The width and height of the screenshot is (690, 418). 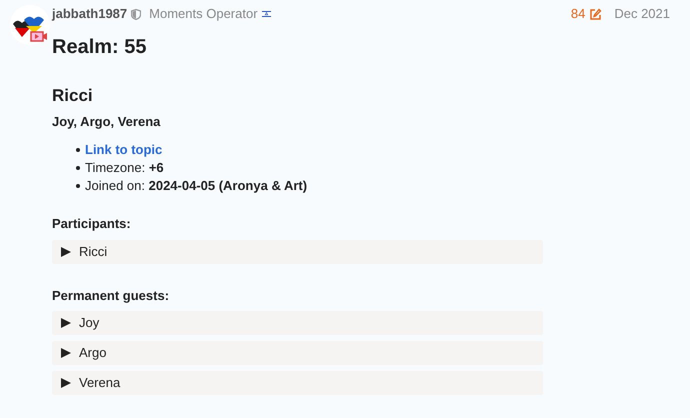 What do you see at coordinates (111, 295) in the screenshot?
I see `section-label: Permanent guests:` at bounding box center [111, 295].